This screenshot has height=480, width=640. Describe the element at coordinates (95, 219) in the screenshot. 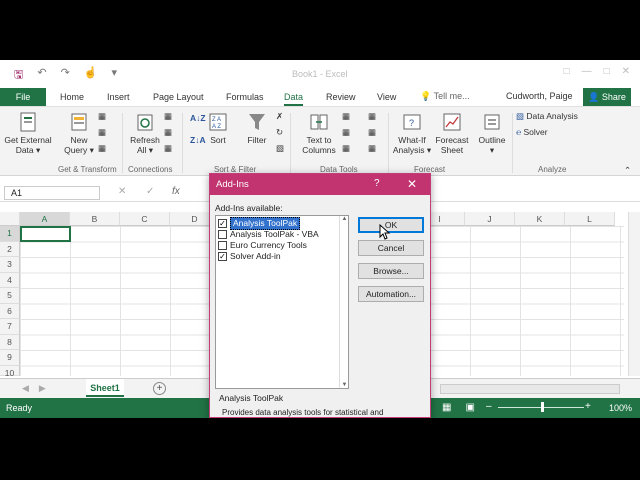

I see `column-header: B` at that location.